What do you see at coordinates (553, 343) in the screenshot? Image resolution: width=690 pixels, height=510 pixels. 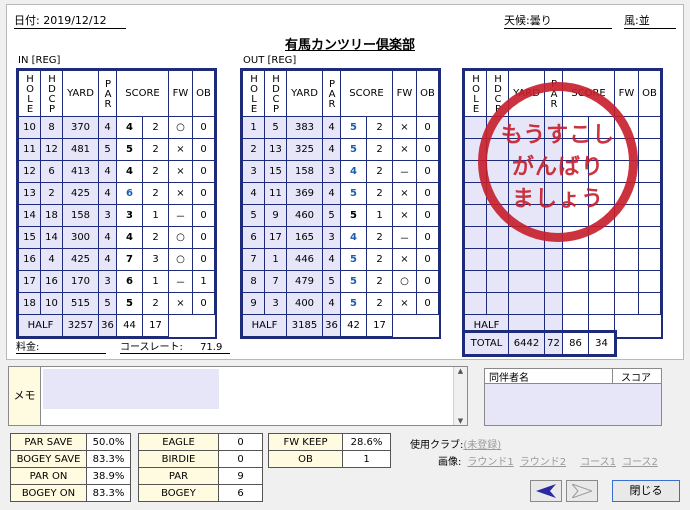 I see `total-par: 72` at bounding box center [553, 343].